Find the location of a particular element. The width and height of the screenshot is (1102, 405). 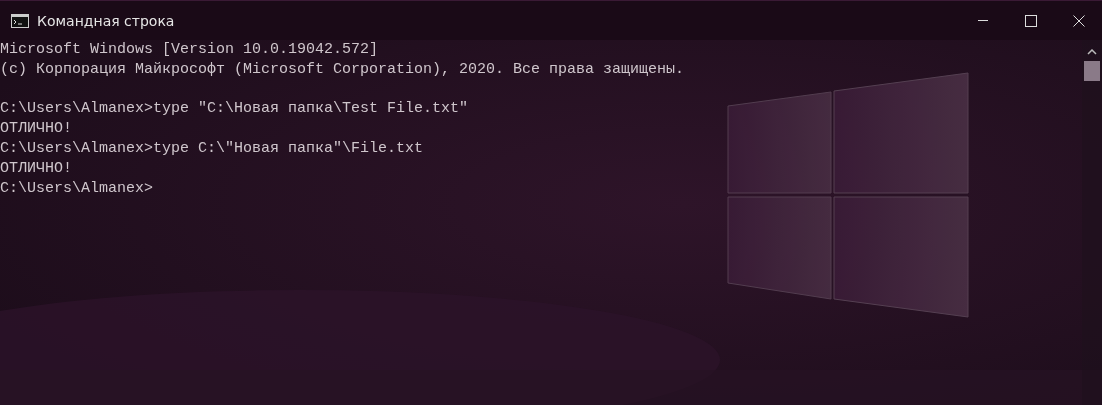

console-line: C:\Users\Almanex> is located at coordinates (77, 188).